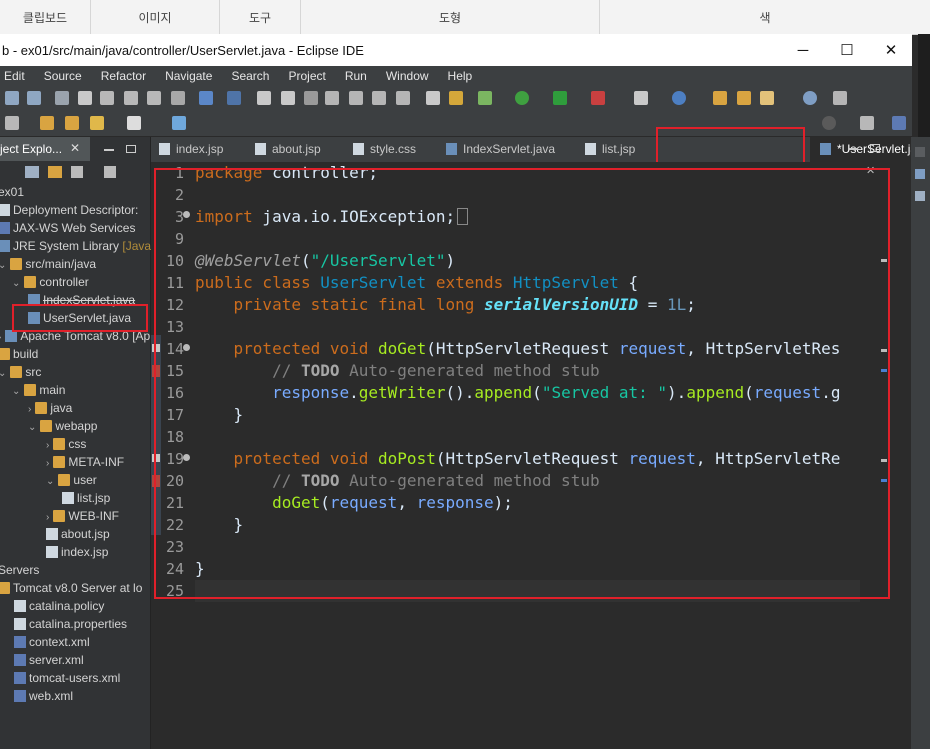 This screenshot has height=749, width=930. Describe the element at coordinates (264, 98) in the screenshot. I see `resume-icon` at that location.